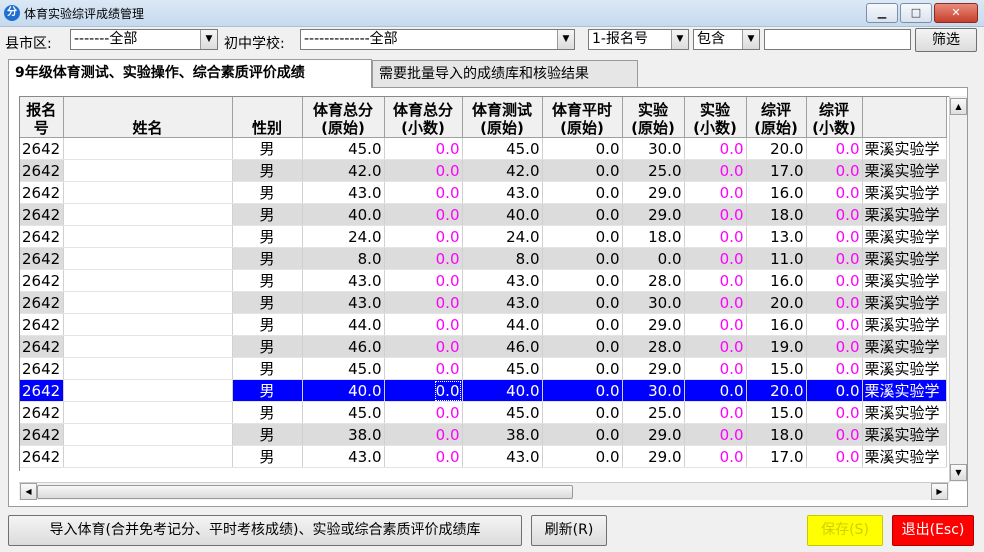 The image size is (984, 552). What do you see at coordinates (776, 390) in the screenshot?
I see `cell-eval-raw: 20.0` at bounding box center [776, 390].